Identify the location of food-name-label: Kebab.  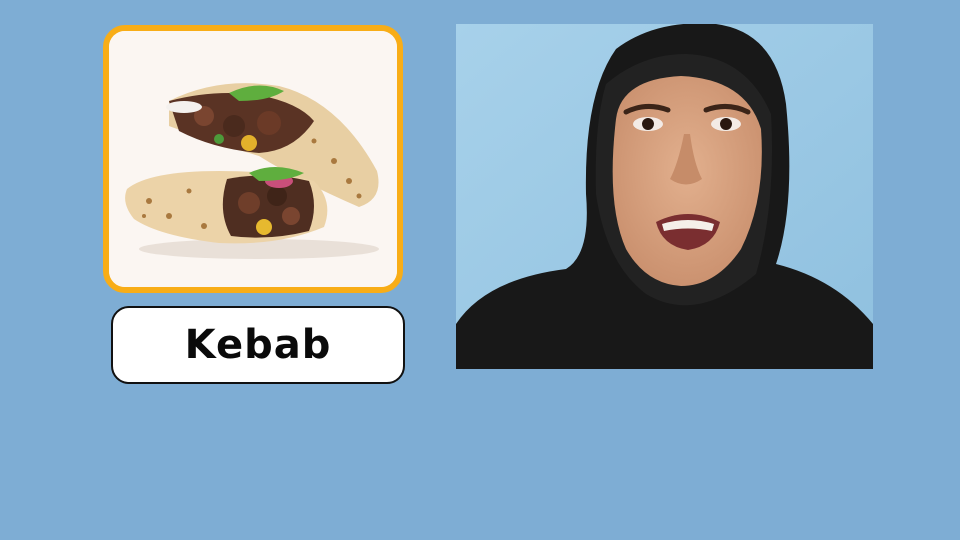
(258, 345).